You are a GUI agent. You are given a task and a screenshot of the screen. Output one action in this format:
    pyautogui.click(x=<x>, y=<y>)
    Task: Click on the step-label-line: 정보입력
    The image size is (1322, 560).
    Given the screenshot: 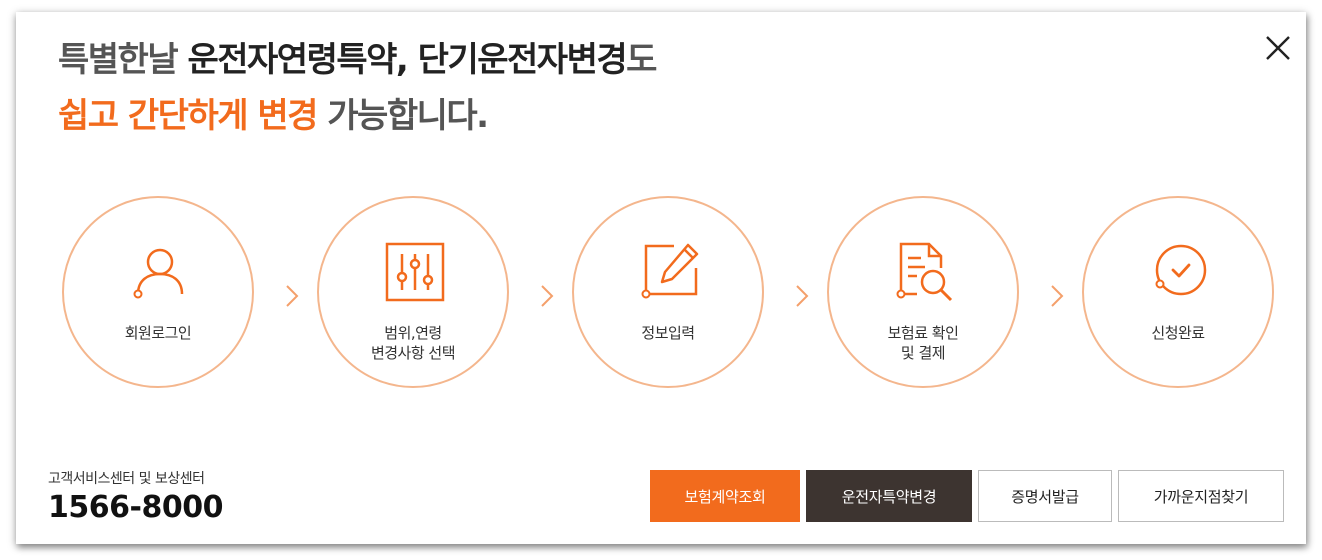 What is the action you would take?
    pyautogui.click(x=668, y=333)
    